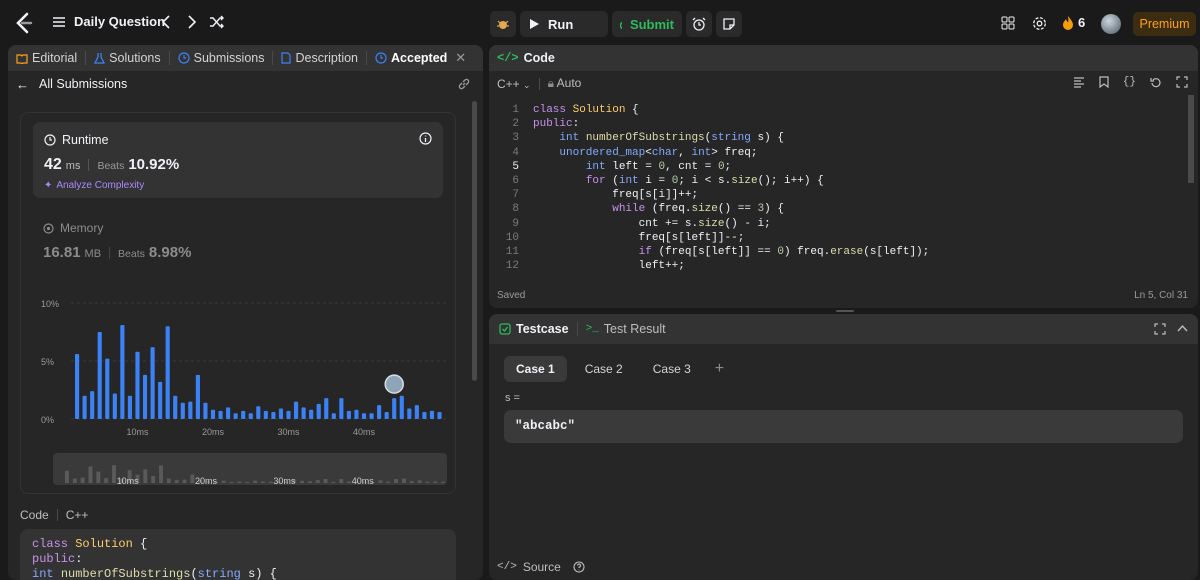 The width and height of the screenshot is (1200, 580). Describe the element at coordinates (834, 138) in the screenshot. I see `editor-line: 3 int numberOfSubstrings(string s) {` at that location.